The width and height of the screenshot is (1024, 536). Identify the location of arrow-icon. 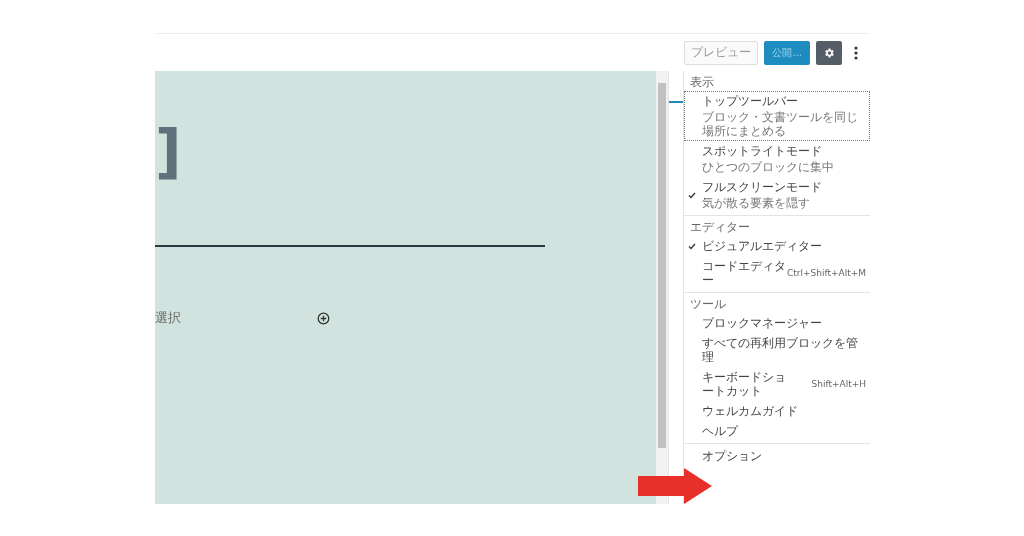
(675, 486).